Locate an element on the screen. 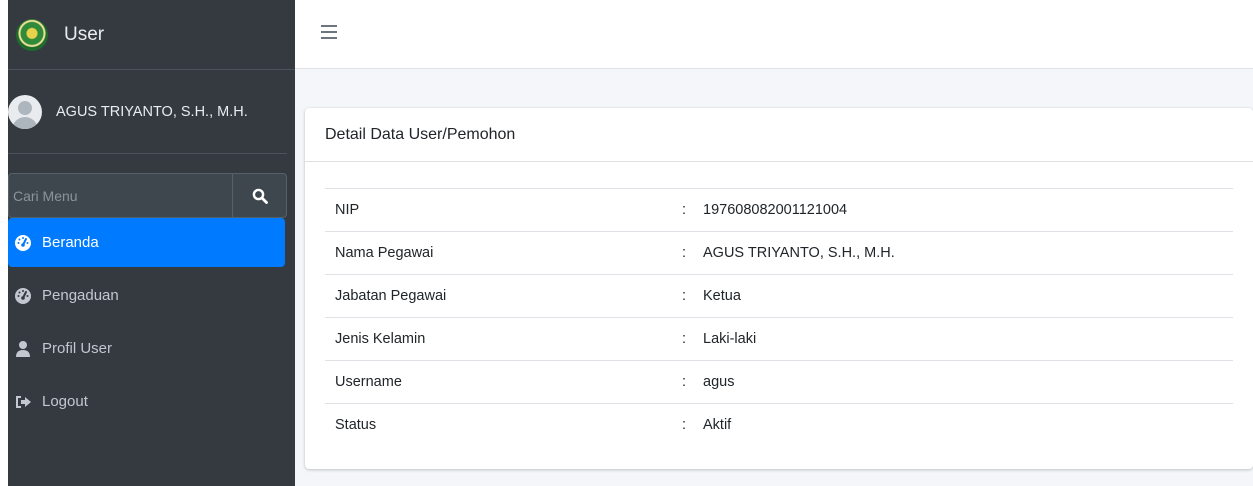 This screenshot has width=1253, height=486. field-label: Jabatan Pegawai is located at coordinates (500, 296).